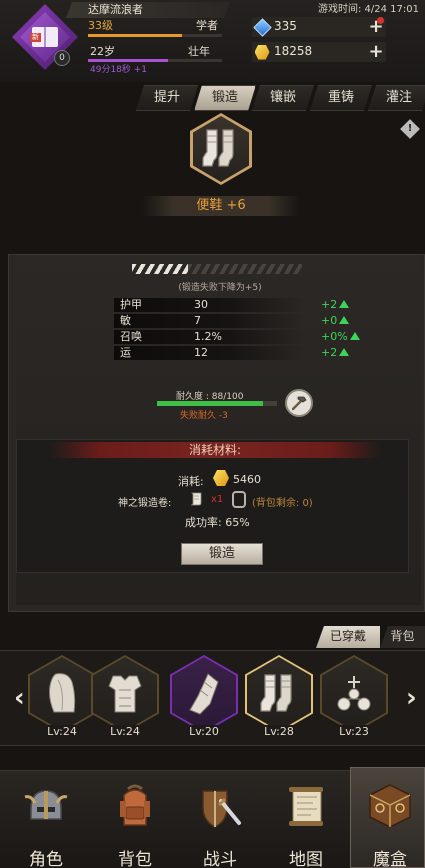 This screenshot has height=868, width=425. I want to click on equipment-item-selected: Lv:28, so click(279, 696).